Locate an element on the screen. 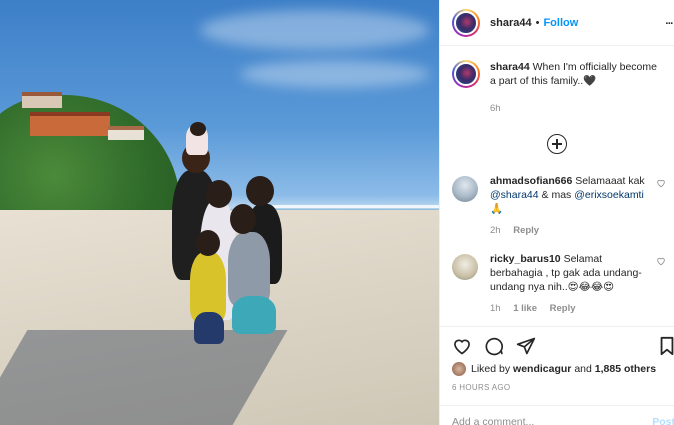 Image resolution: width=674 pixels, height=425 pixels. add-comment-bar: Add a comment... Post is located at coordinates (557, 415).